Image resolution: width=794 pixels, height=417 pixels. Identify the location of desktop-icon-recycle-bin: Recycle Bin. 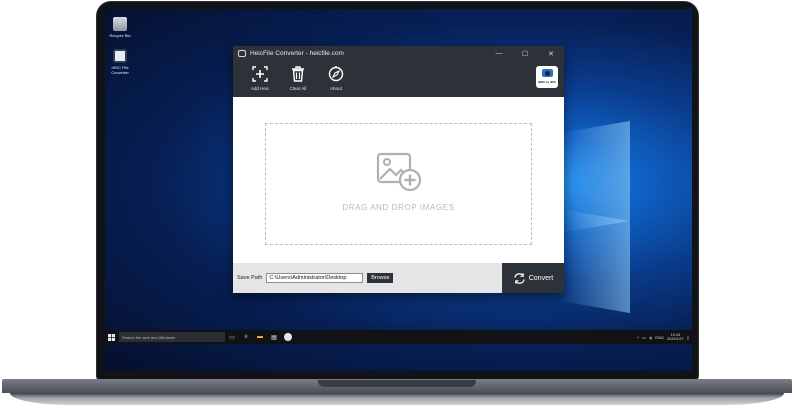
(120, 27).